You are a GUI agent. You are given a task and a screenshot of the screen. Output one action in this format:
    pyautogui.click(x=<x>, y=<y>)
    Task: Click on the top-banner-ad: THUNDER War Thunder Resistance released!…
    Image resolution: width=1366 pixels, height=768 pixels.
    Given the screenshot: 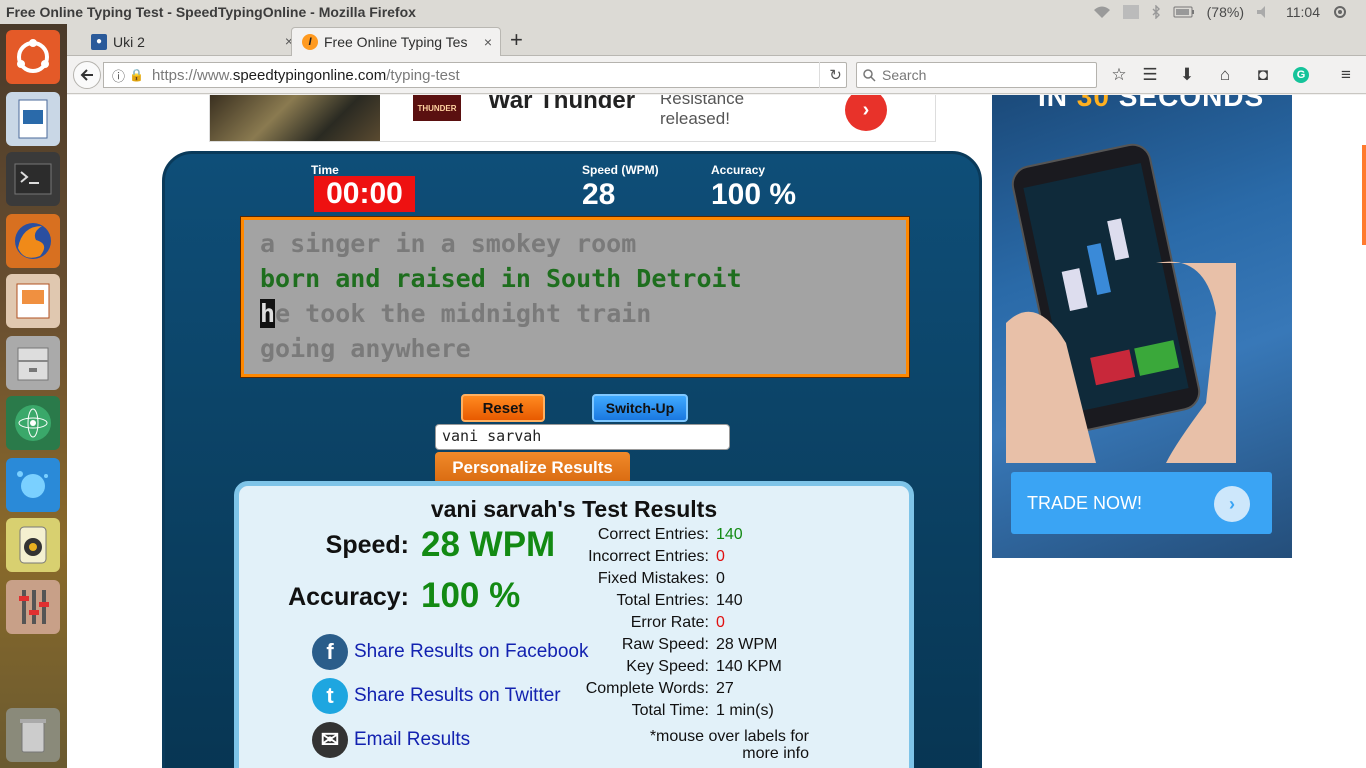 What is the action you would take?
    pyautogui.click(x=572, y=118)
    